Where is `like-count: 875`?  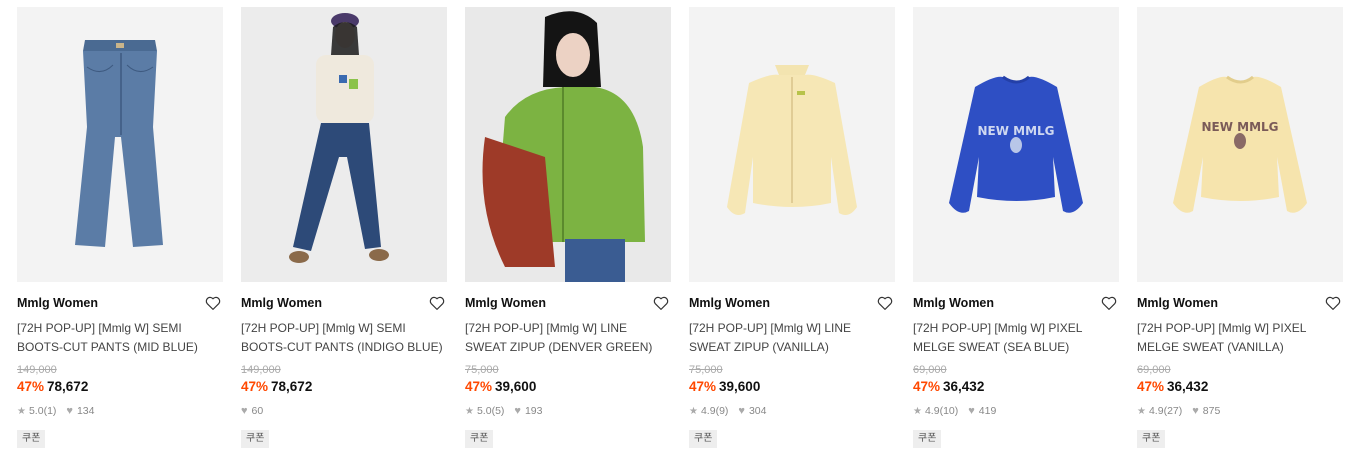
like-count: 875 is located at coordinates (1211, 411).